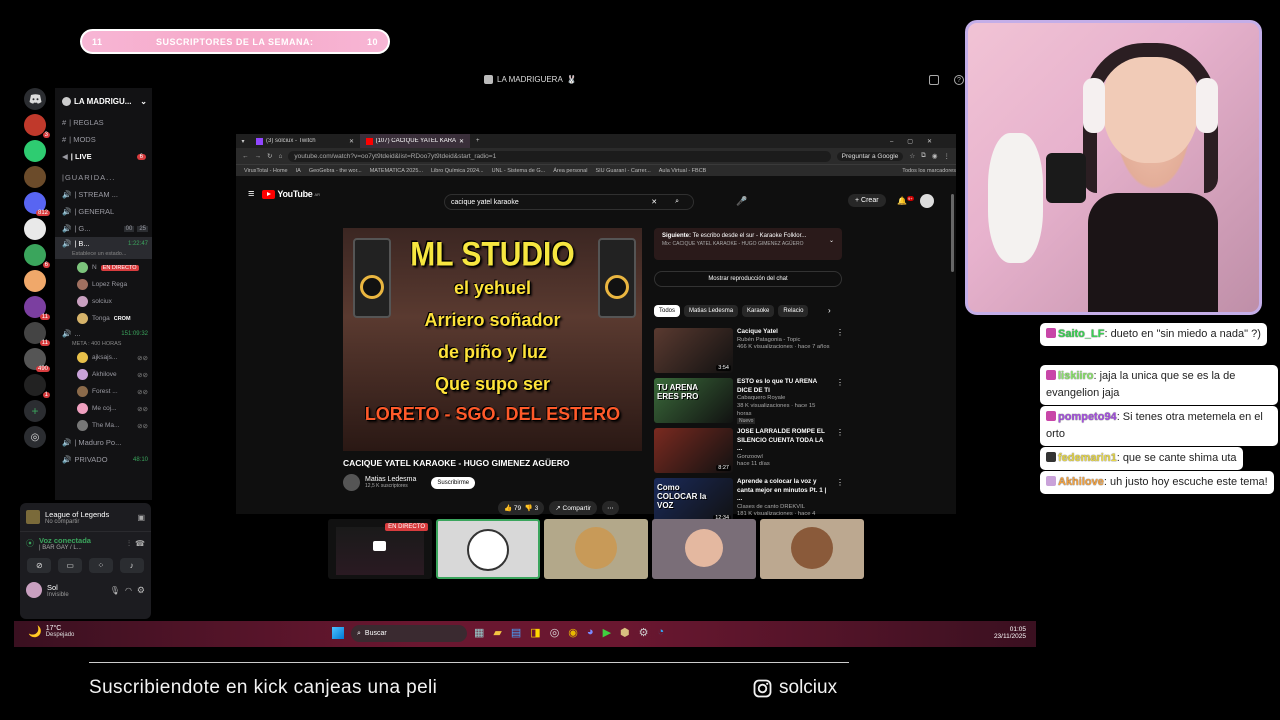  What do you see at coordinates (783, 386) in the screenshot?
I see `video-title: ESTO es lo que TU ARENA DICE DE TI` at bounding box center [783, 386].